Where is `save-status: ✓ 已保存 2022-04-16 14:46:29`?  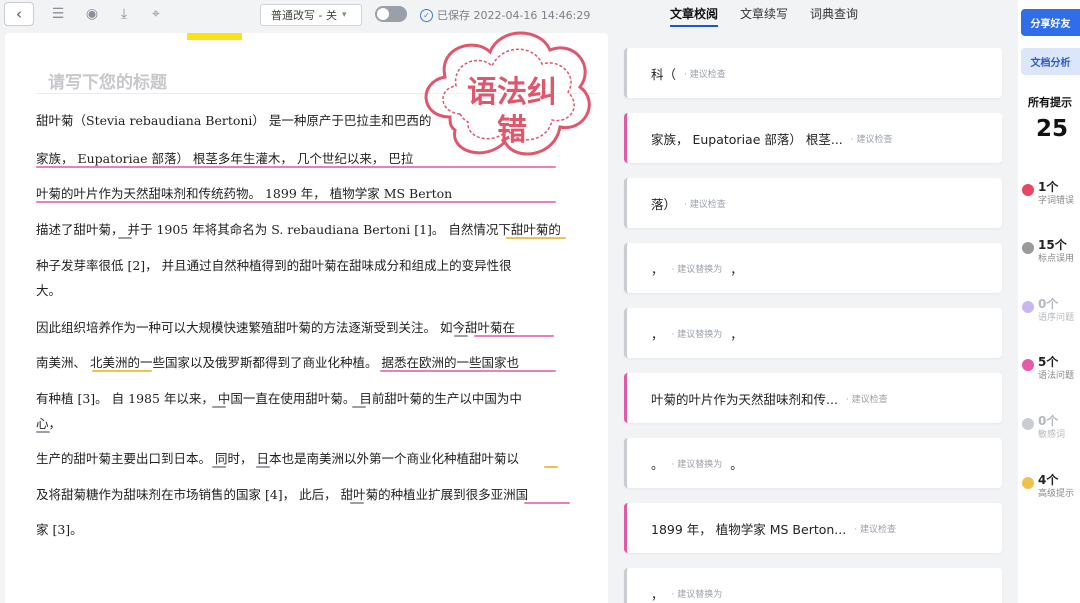 save-status: ✓ 已保存 2022-04-16 14:46:29 is located at coordinates (505, 15).